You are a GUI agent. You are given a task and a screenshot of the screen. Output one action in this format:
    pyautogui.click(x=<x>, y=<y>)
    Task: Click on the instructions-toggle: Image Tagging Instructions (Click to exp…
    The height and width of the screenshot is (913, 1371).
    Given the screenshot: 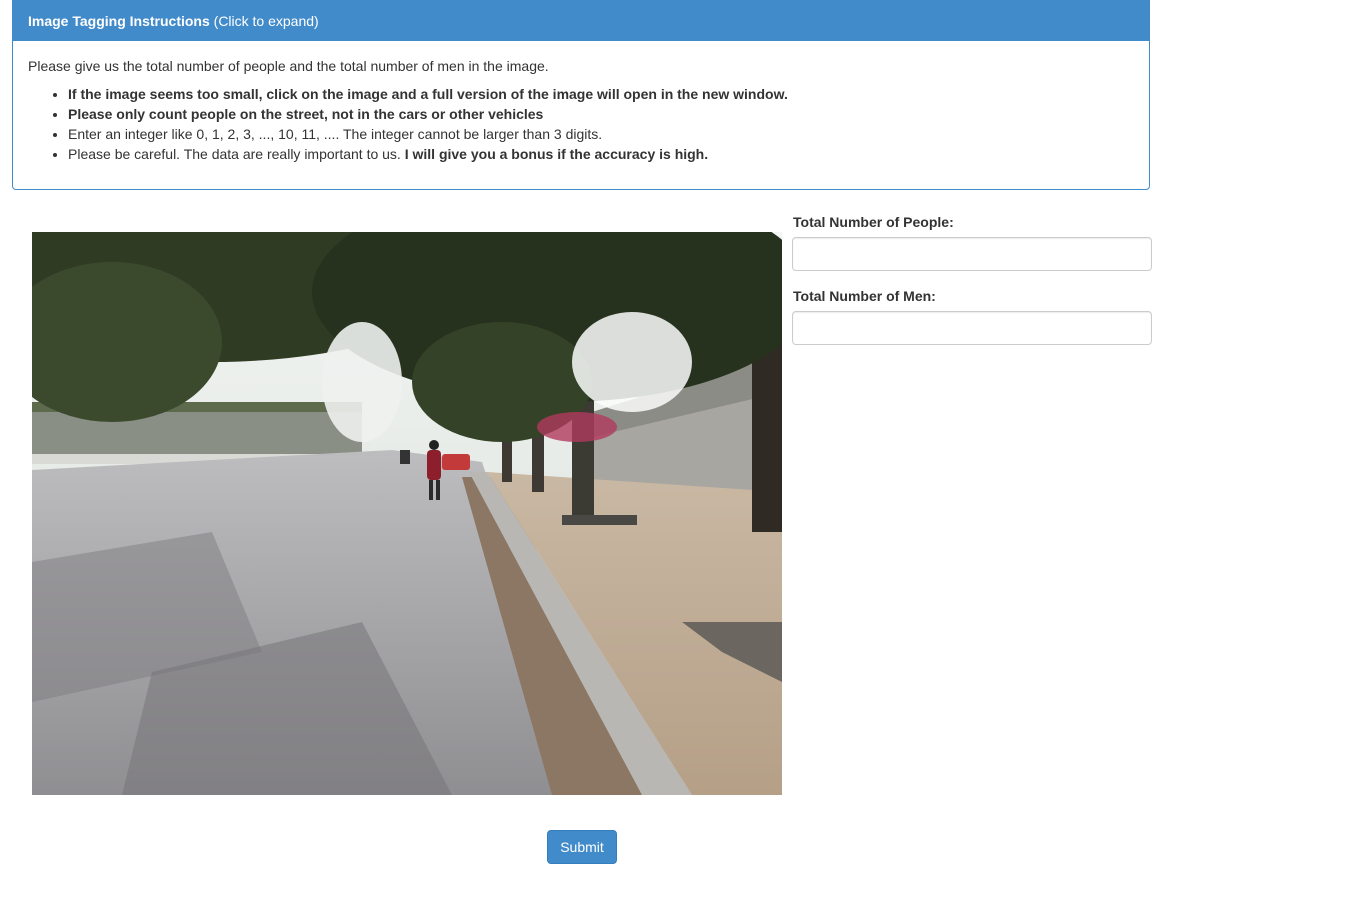 What is the action you would take?
    pyautogui.click(x=581, y=21)
    